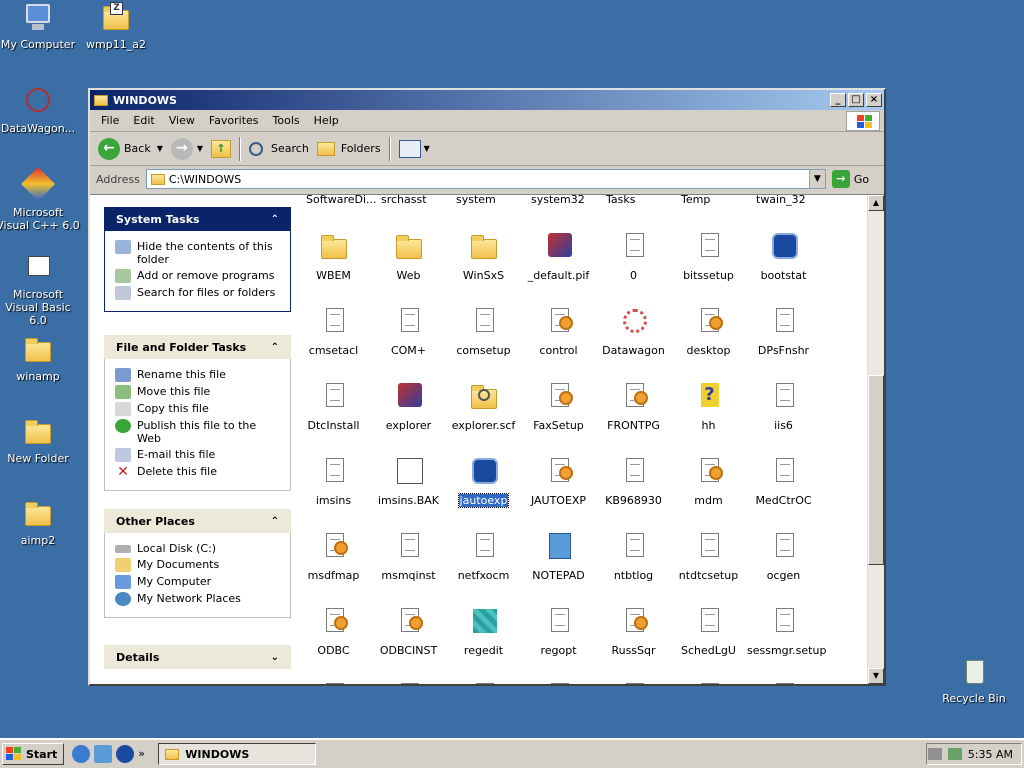 The width and height of the screenshot is (1024, 768). Describe the element at coordinates (483, 406) in the screenshot. I see `file-item: explorer.scf` at that location.